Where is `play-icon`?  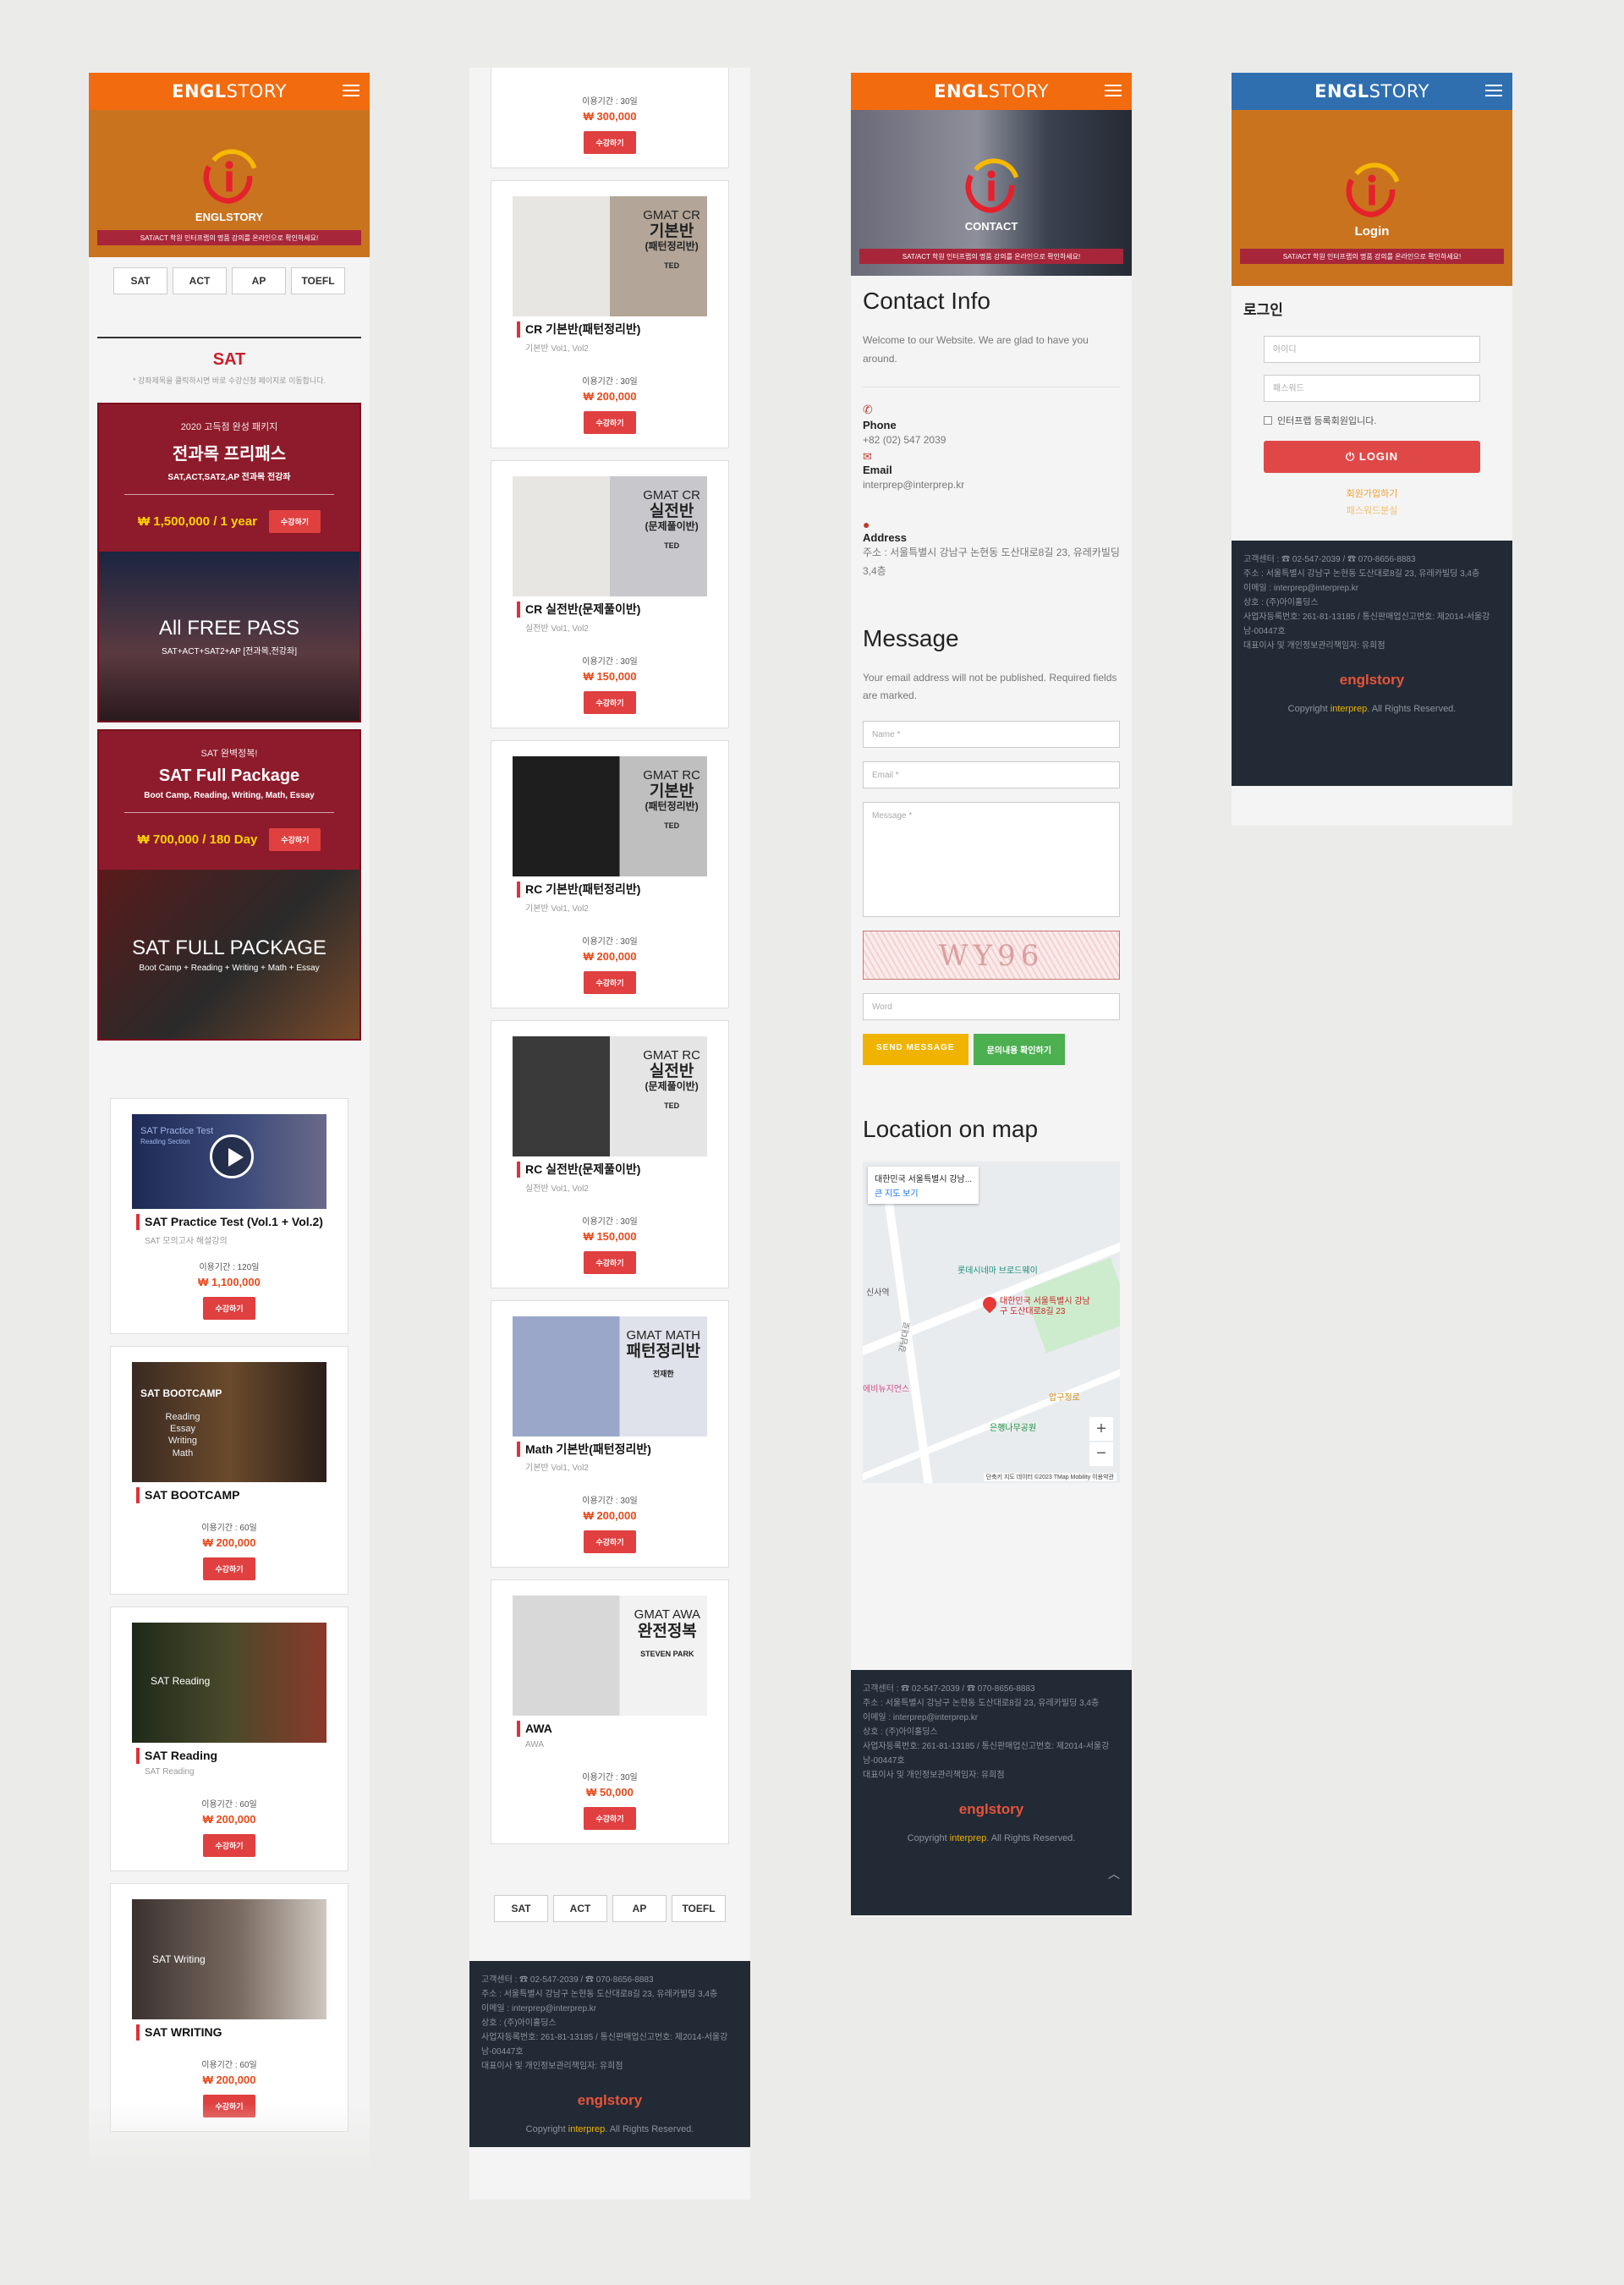 play-icon is located at coordinates (232, 1156).